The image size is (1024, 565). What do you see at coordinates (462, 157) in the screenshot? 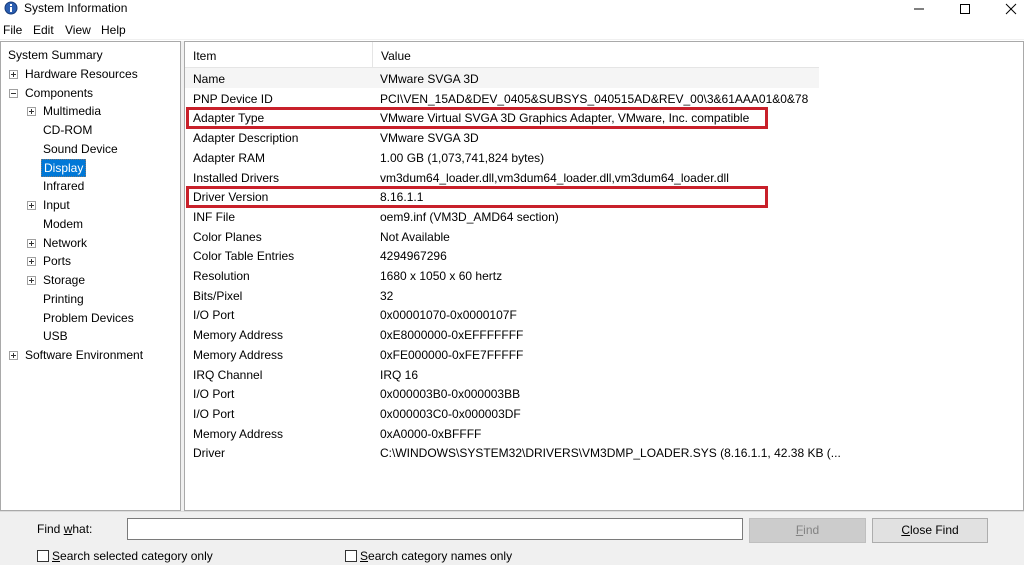
I see `cell-value: 1.00 GB (1,073,741,824 bytes)` at bounding box center [462, 157].